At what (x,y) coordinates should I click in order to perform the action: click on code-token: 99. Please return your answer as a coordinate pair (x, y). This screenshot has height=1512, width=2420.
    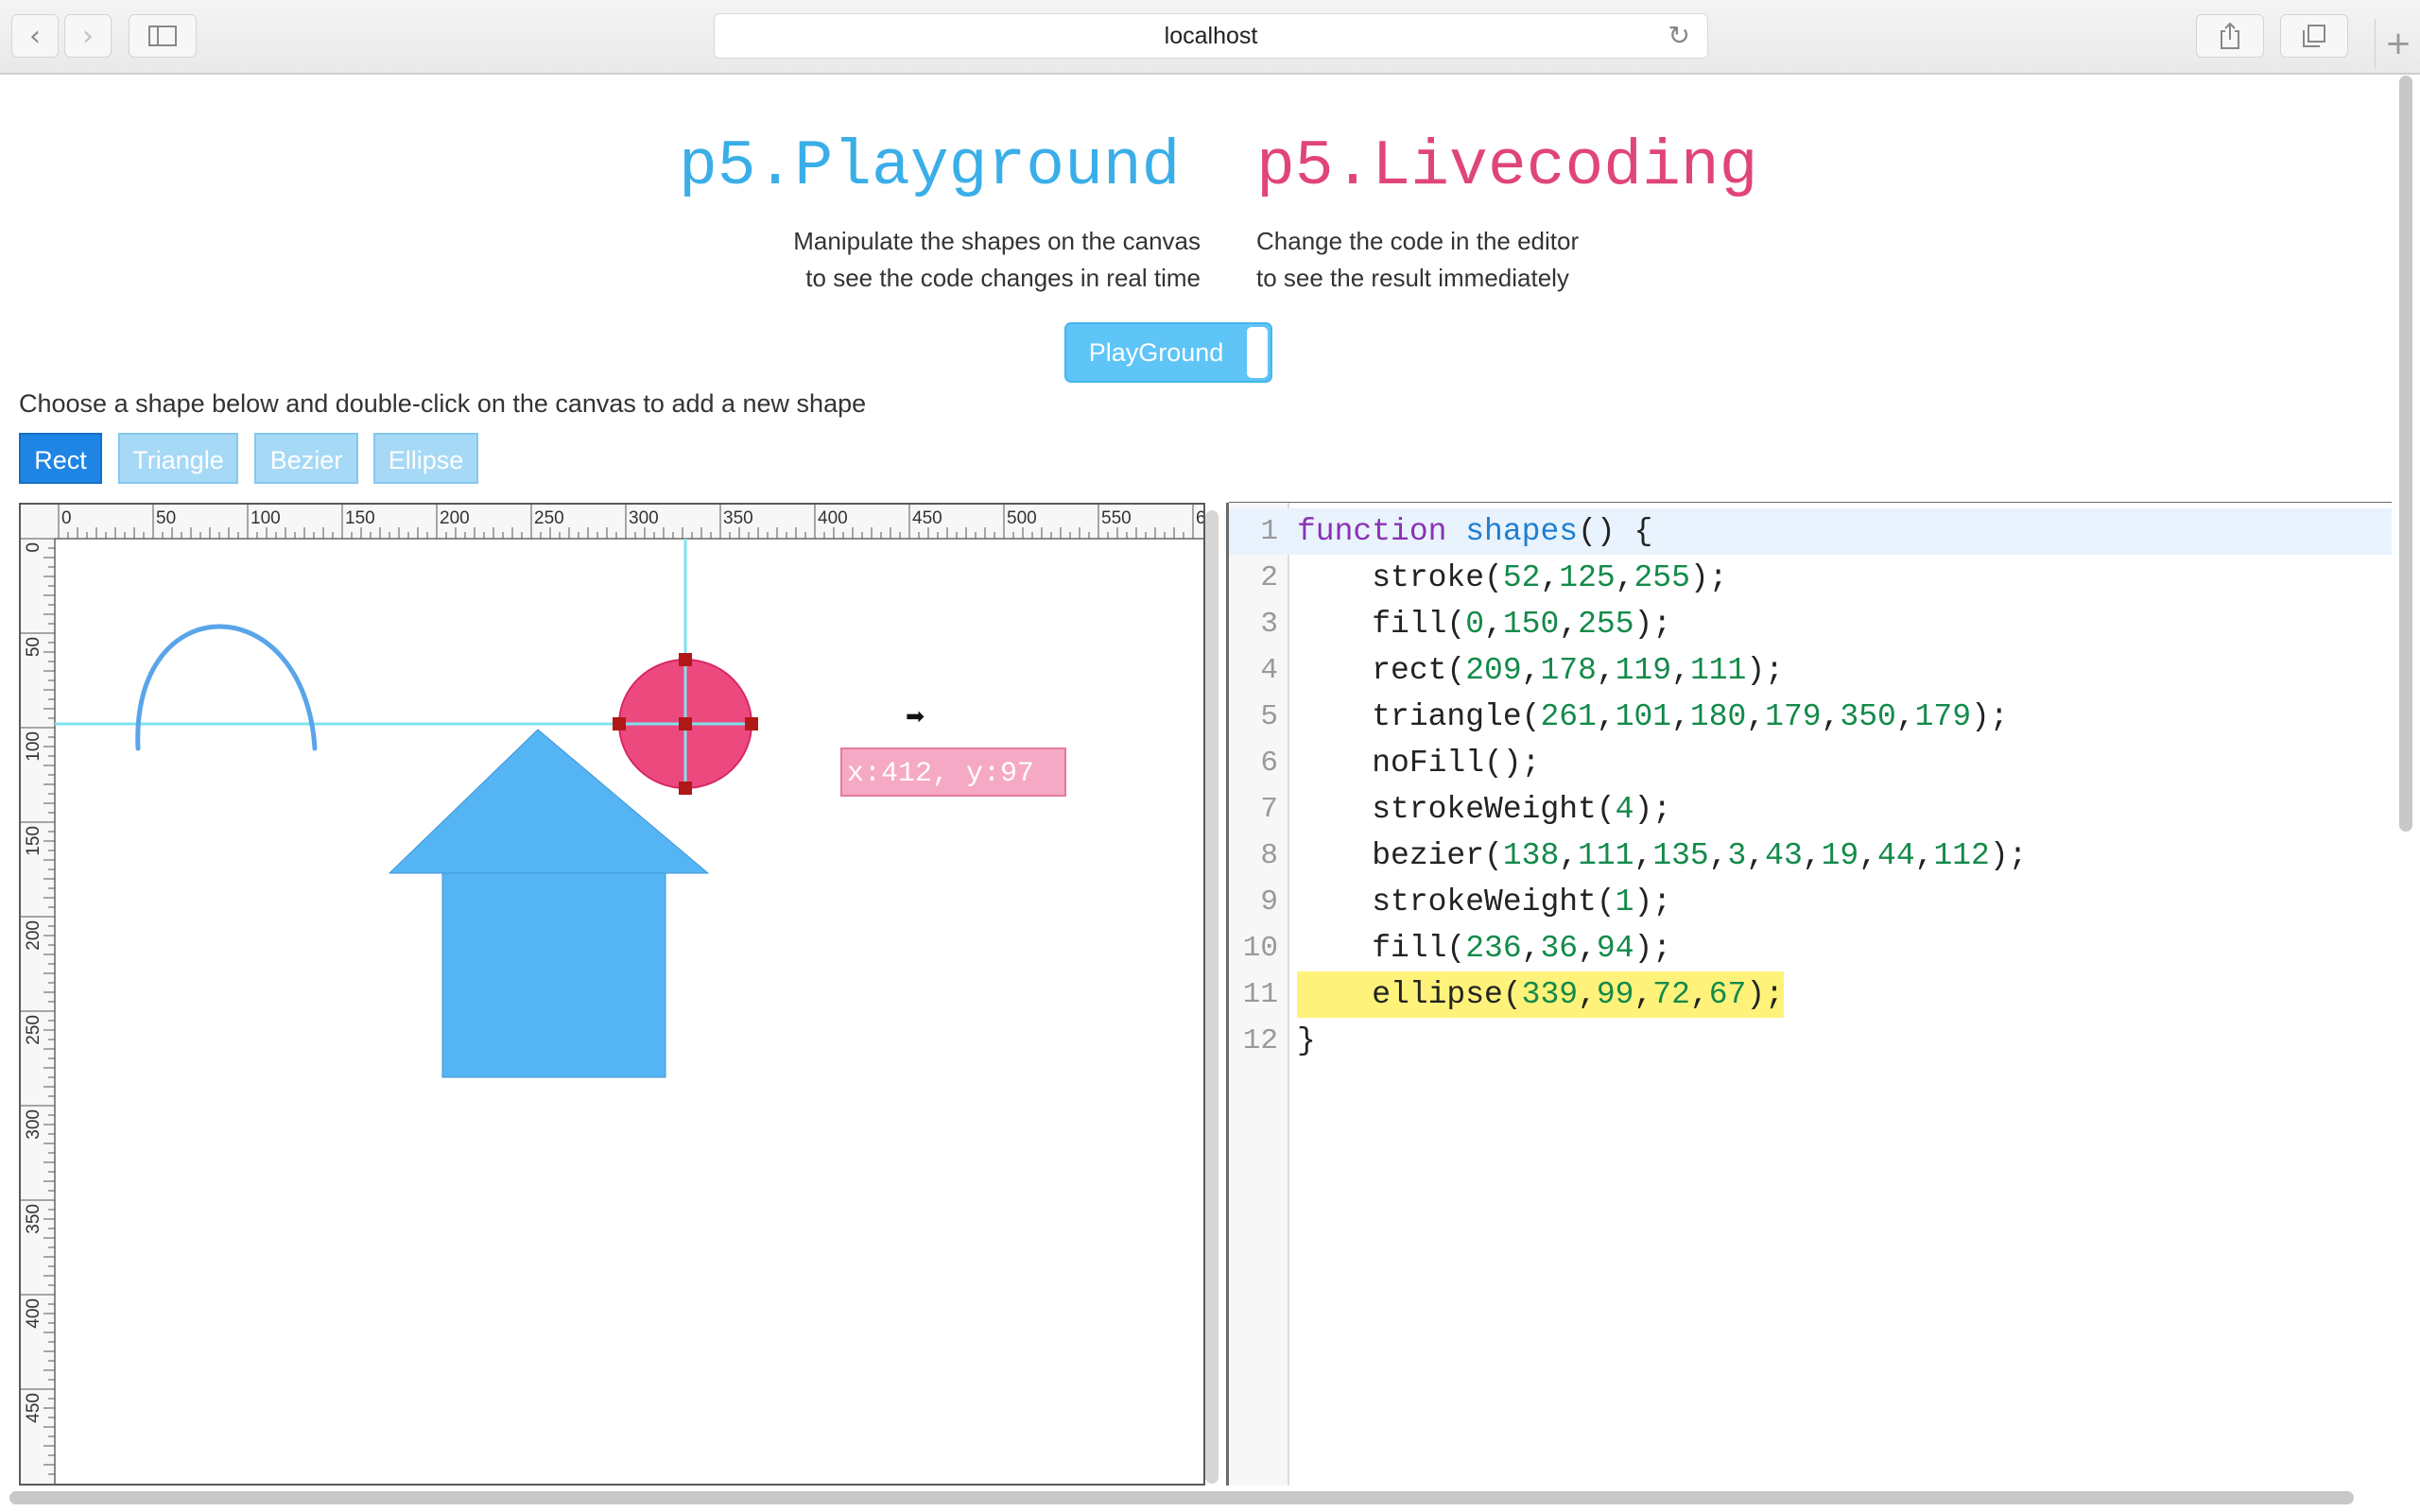
    Looking at the image, I should click on (1615, 994).